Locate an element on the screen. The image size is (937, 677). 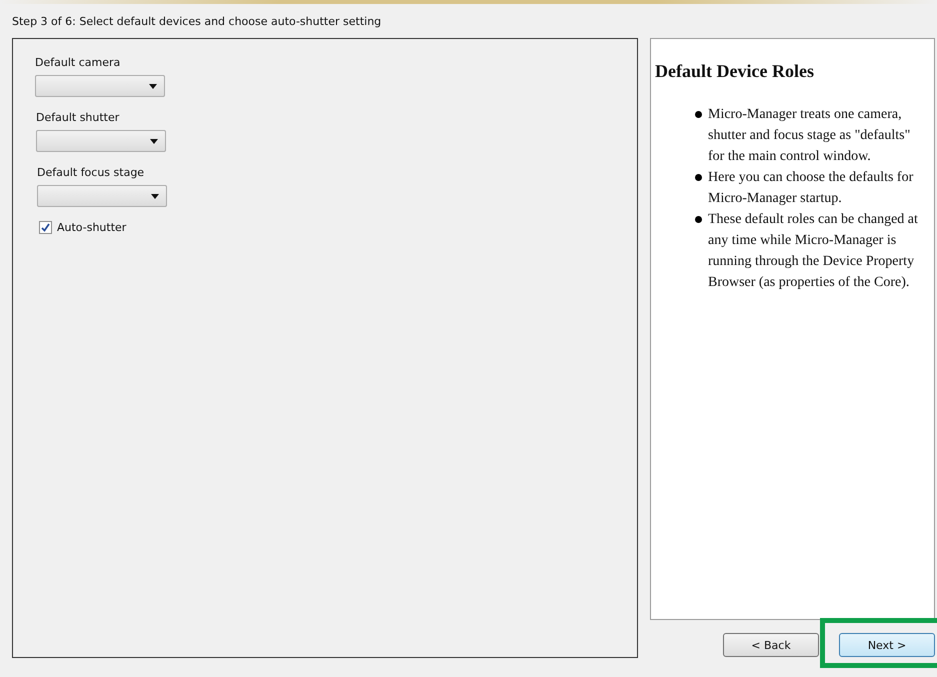
help-text: These default roles can be changed at any time while Micro-Manager is running through the Device Property Browser (as properties of the Core). is located at coordinates (813, 251).